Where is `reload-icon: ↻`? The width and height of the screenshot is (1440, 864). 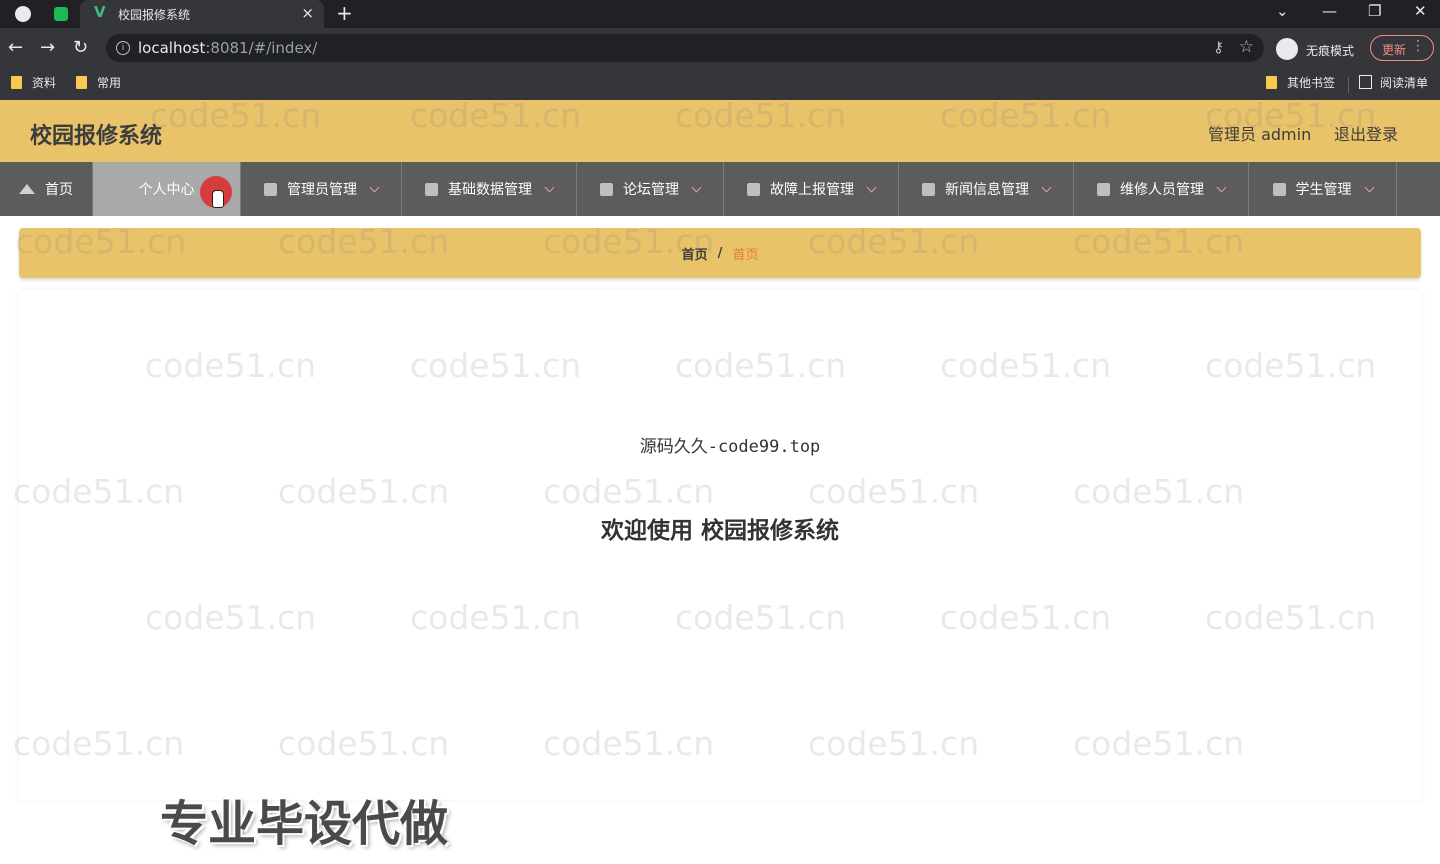
reload-icon: ↻ is located at coordinates (80, 47).